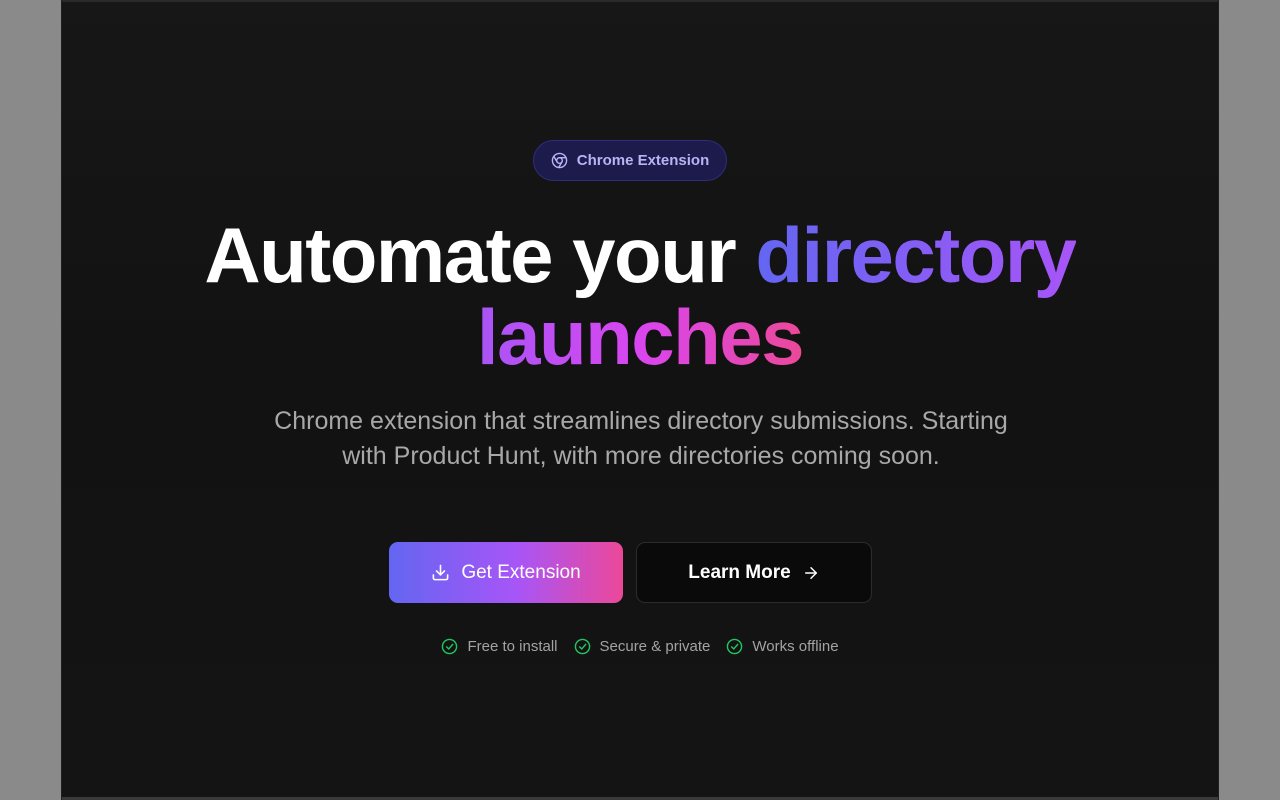 This screenshot has width=1280, height=800. I want to click on headline-part-1: Automate your, so click(480, 255).